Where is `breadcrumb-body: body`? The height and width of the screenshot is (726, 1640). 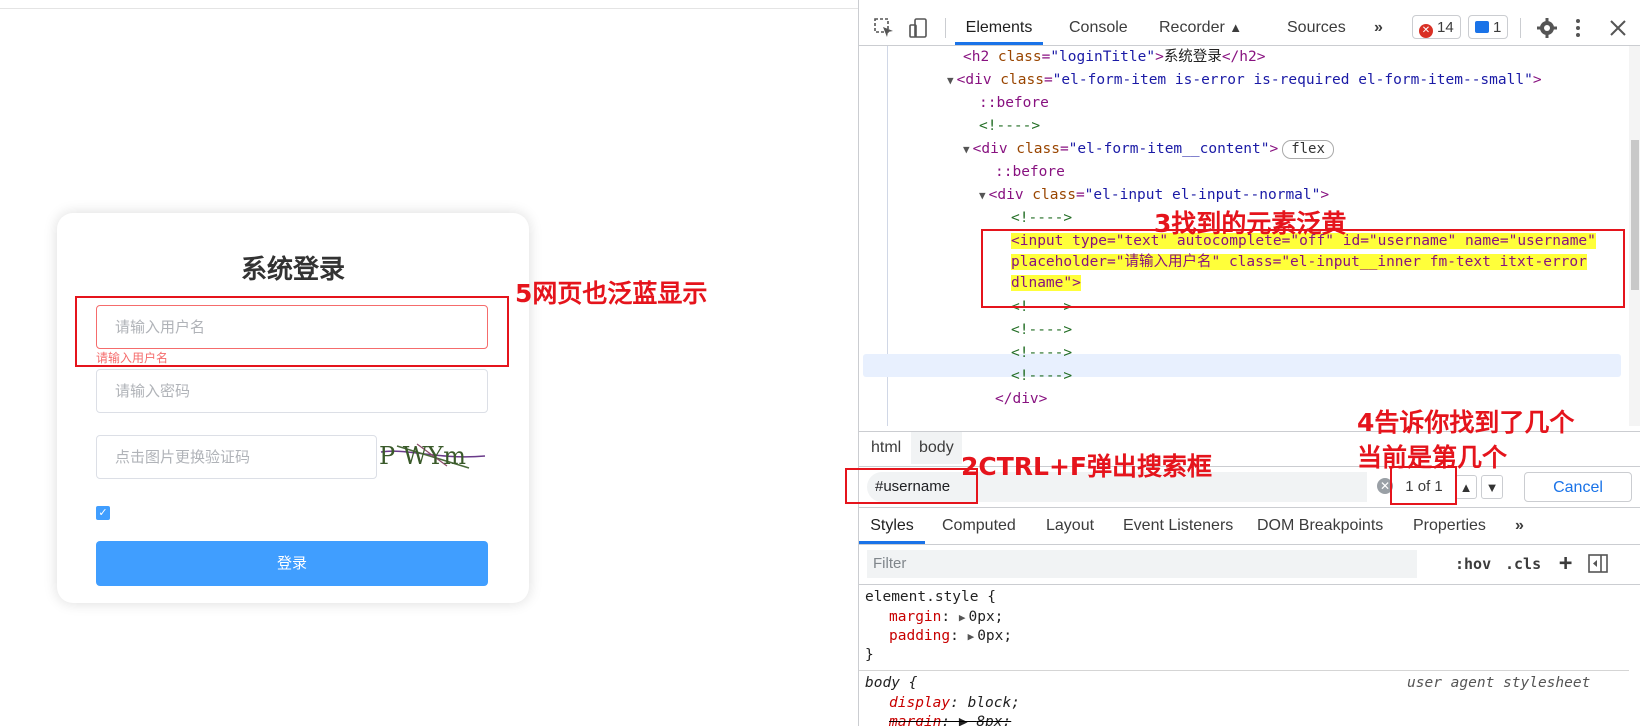
breadcrumb-body: body is located at coordinates (936, 448).